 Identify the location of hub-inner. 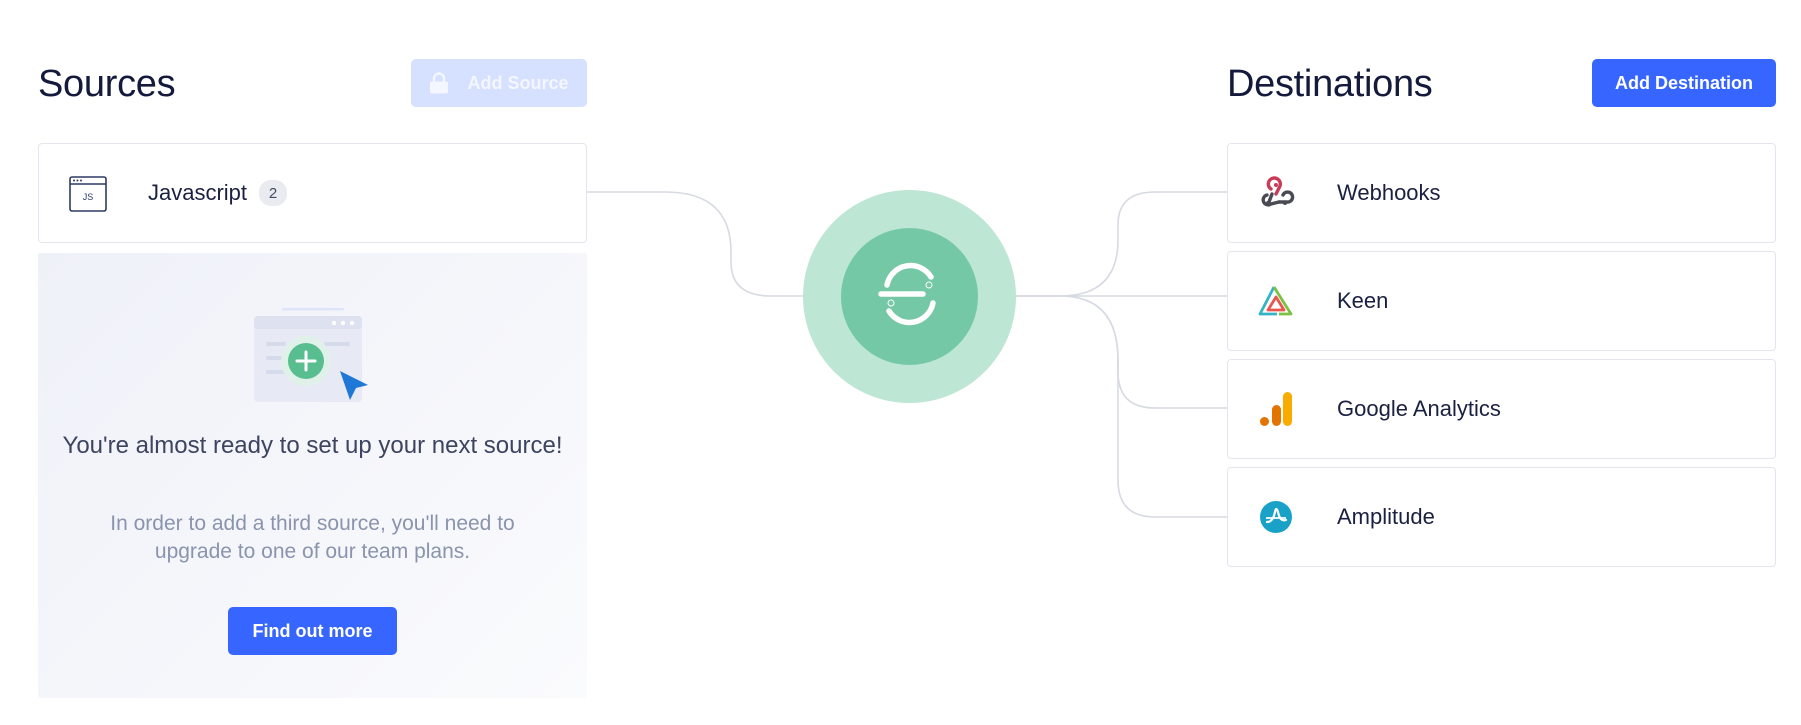
(909, 296).